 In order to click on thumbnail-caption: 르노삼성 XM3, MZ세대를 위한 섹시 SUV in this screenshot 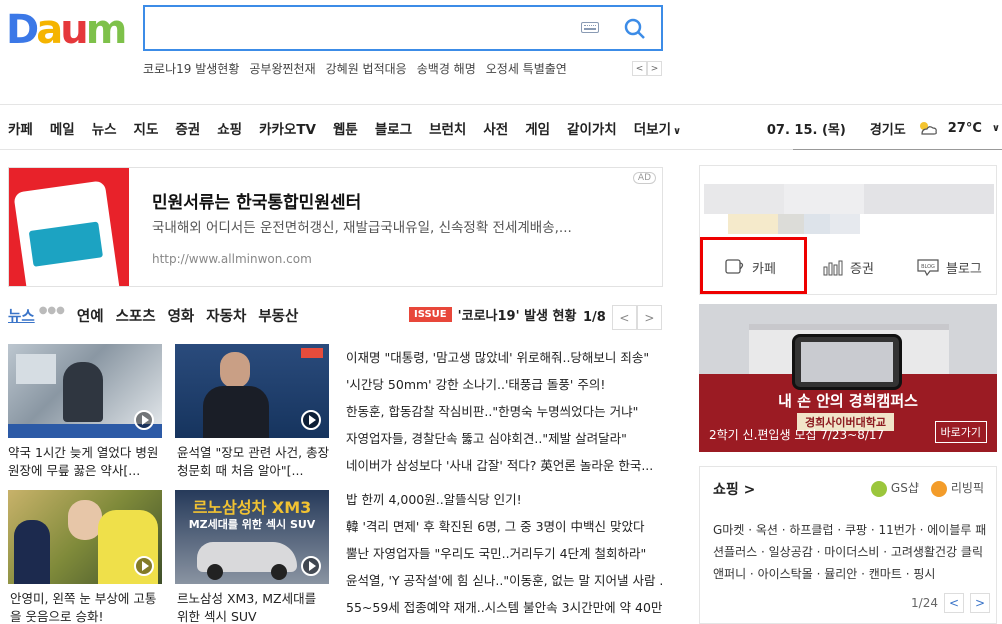, I will do `click(254, 607)`.